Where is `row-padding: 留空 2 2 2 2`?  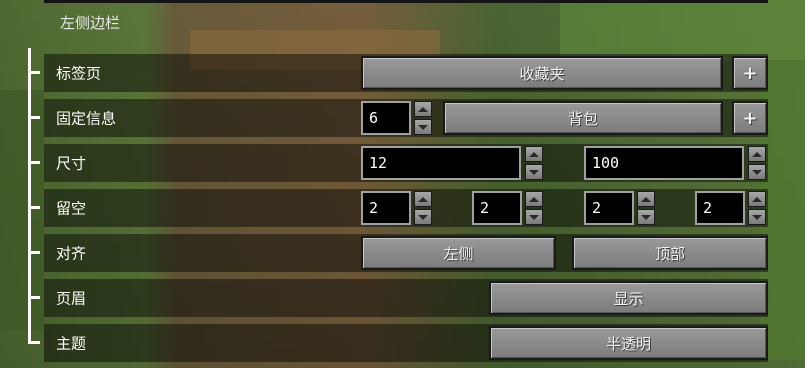 row-padding: 留空 2 2 2 2 is located at coordinates (406, 208).